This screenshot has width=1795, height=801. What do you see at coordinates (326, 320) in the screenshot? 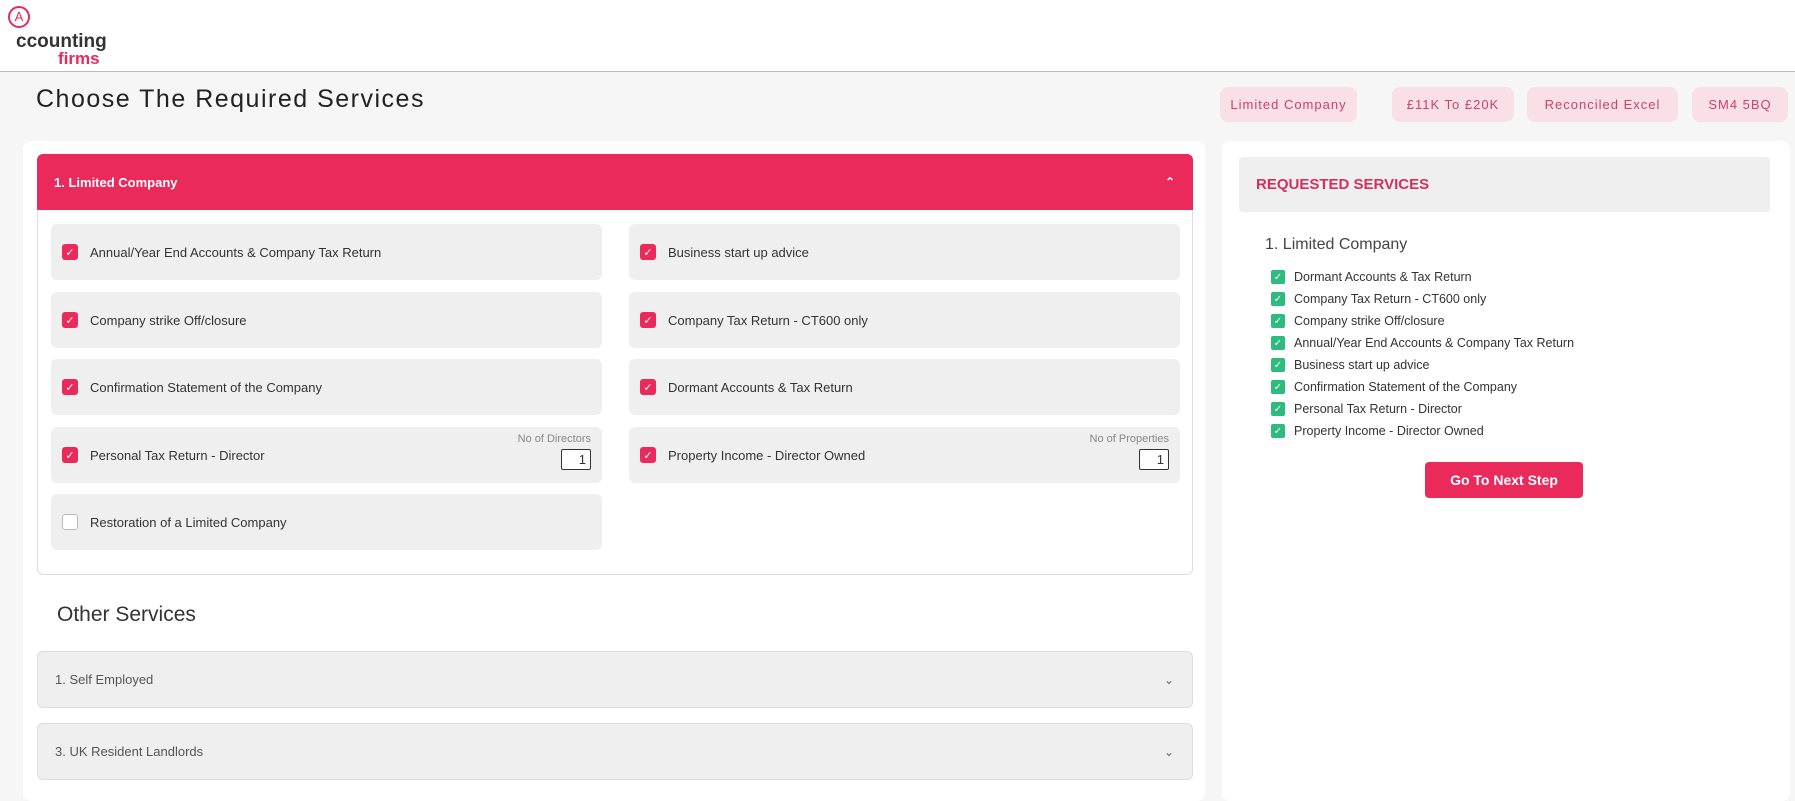
I see `service-option: ✓ Company strike Off/closure` at bounding box center [326, 320].